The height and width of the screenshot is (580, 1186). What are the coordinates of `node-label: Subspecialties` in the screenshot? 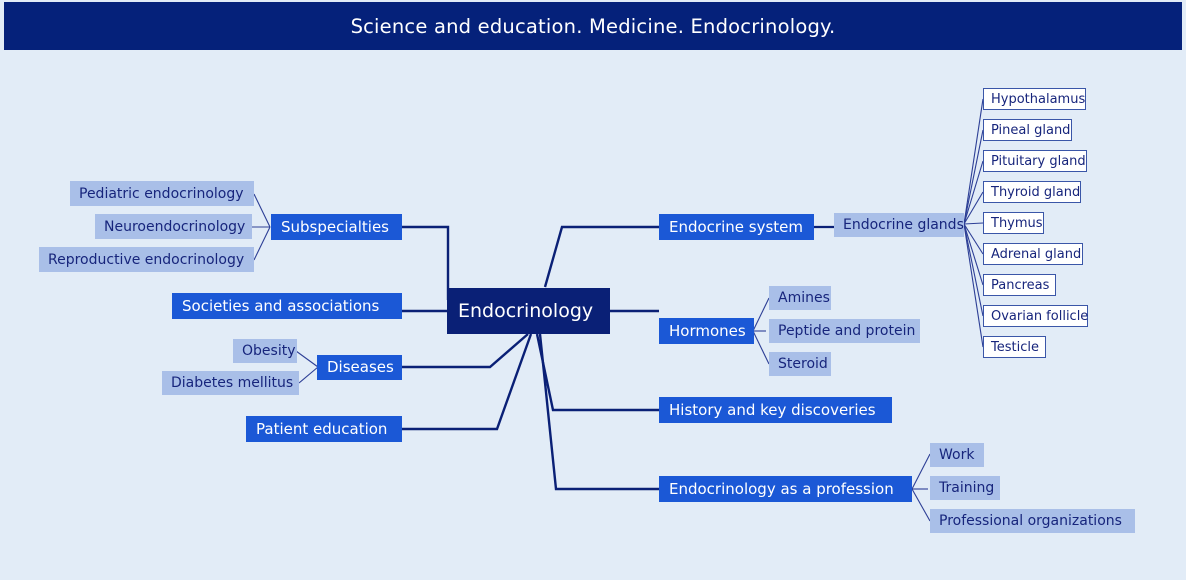 It's located at (335, 226).